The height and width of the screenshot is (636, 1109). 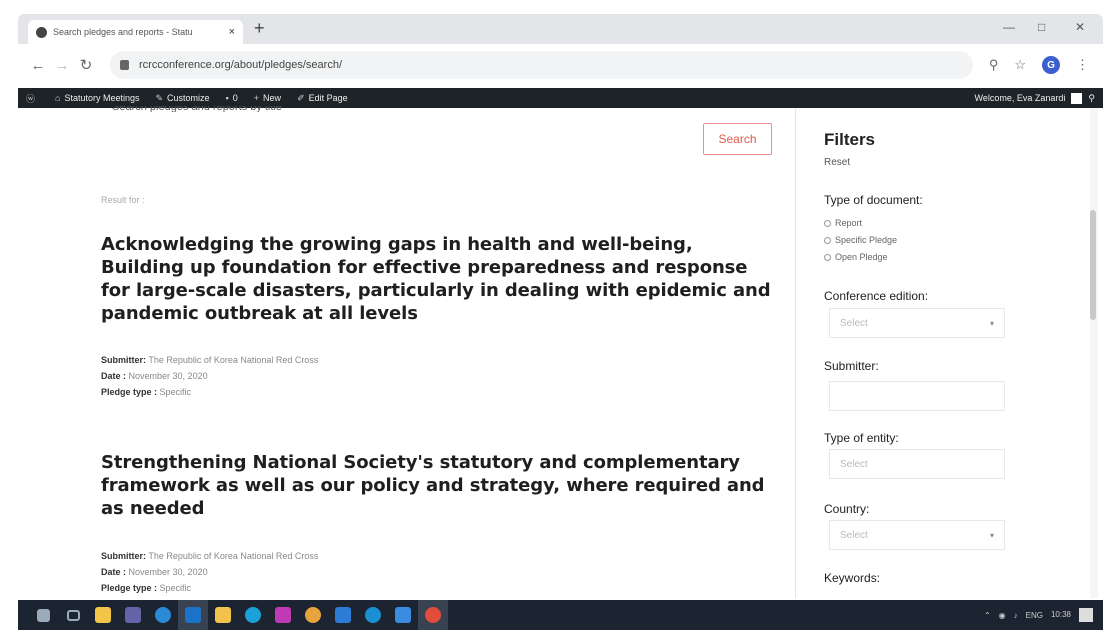 What do you see at coordinates (795, 353) in the screenshot?
I see `sidebar-divider` at bounding box center [795, 353].